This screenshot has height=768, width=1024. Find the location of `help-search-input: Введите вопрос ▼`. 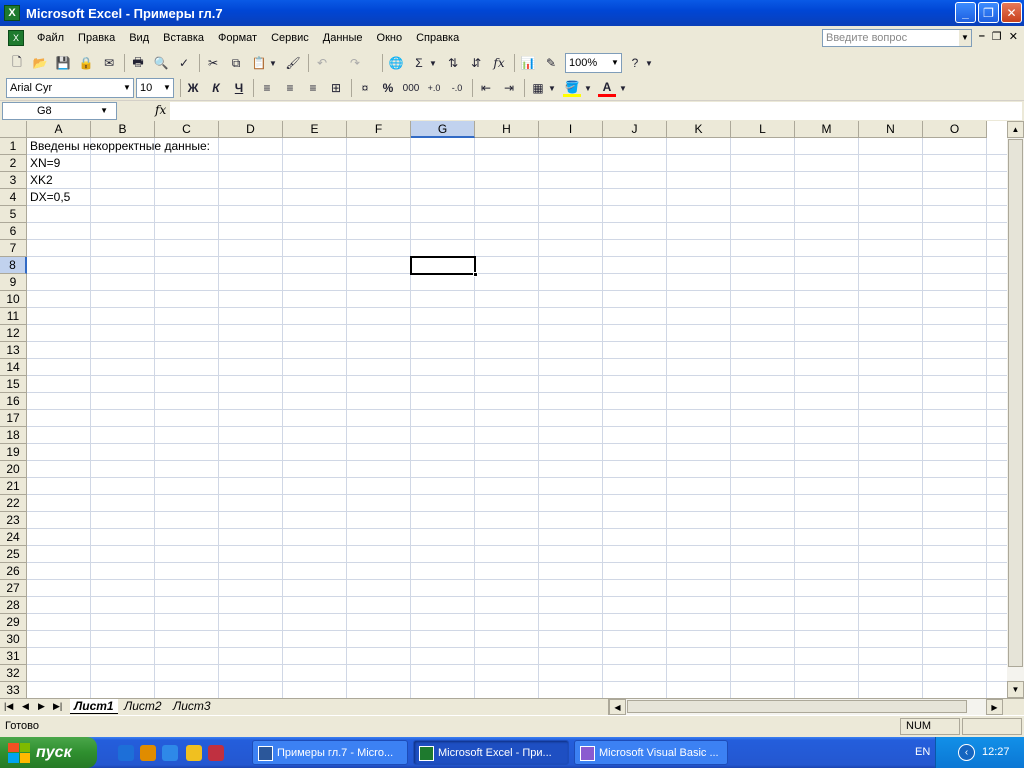

help-search-input: Введите вопрос ▼ is located at coordinates (897, 38).